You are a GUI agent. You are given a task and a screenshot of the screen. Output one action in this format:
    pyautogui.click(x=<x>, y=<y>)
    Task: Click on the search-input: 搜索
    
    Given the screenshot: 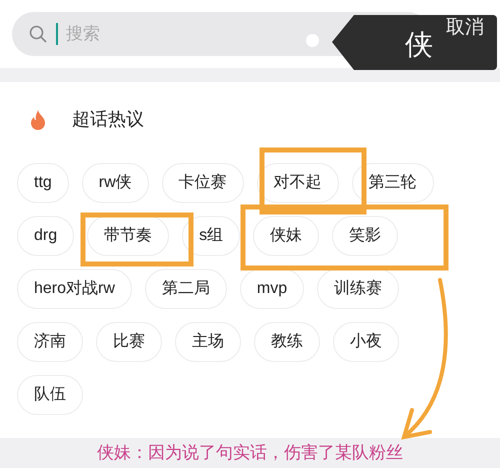 What is the action you would take?
    pyautogui.click(x=166, y=34)
    